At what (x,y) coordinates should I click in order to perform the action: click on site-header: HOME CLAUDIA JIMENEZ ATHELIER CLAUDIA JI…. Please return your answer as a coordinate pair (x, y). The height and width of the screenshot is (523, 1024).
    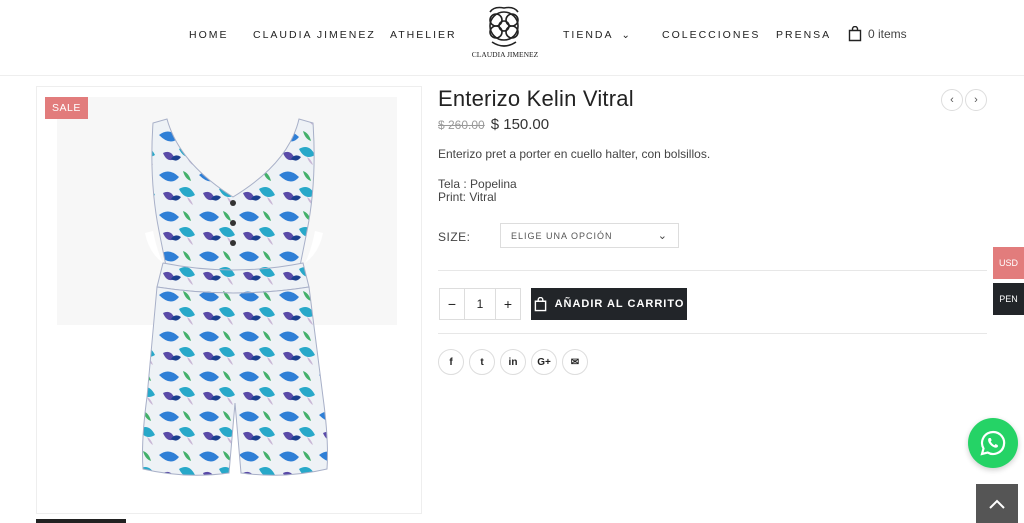
    Looking at the image, I should click on (512, 38).